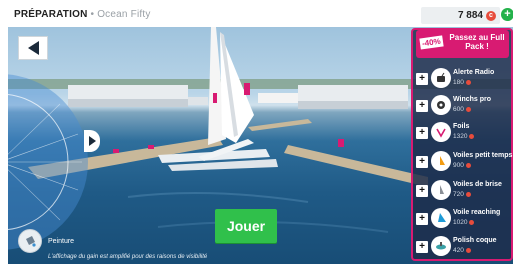 The image size is (513, 264). What do you see at coordinates (477, 184) in the screenshot?
I see `option-name: Voiles de brise` at bounding box center [477, 184].